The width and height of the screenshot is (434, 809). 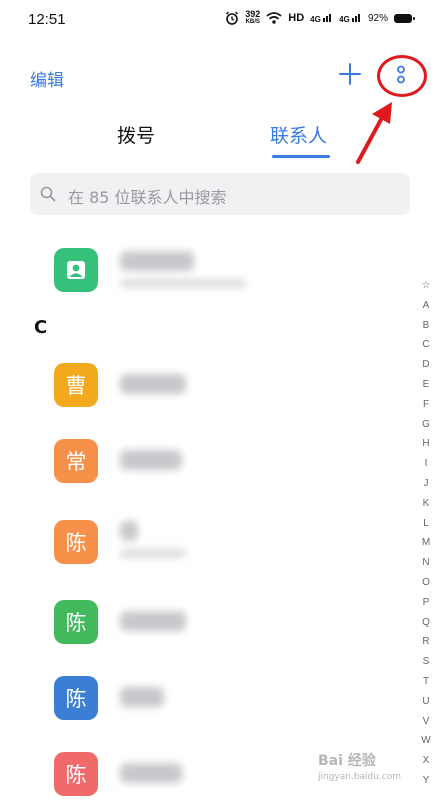 What do you see at coordinates (426, 722) in the screenshot?
I see `index-letter: V` at bounding box center [426, 722].